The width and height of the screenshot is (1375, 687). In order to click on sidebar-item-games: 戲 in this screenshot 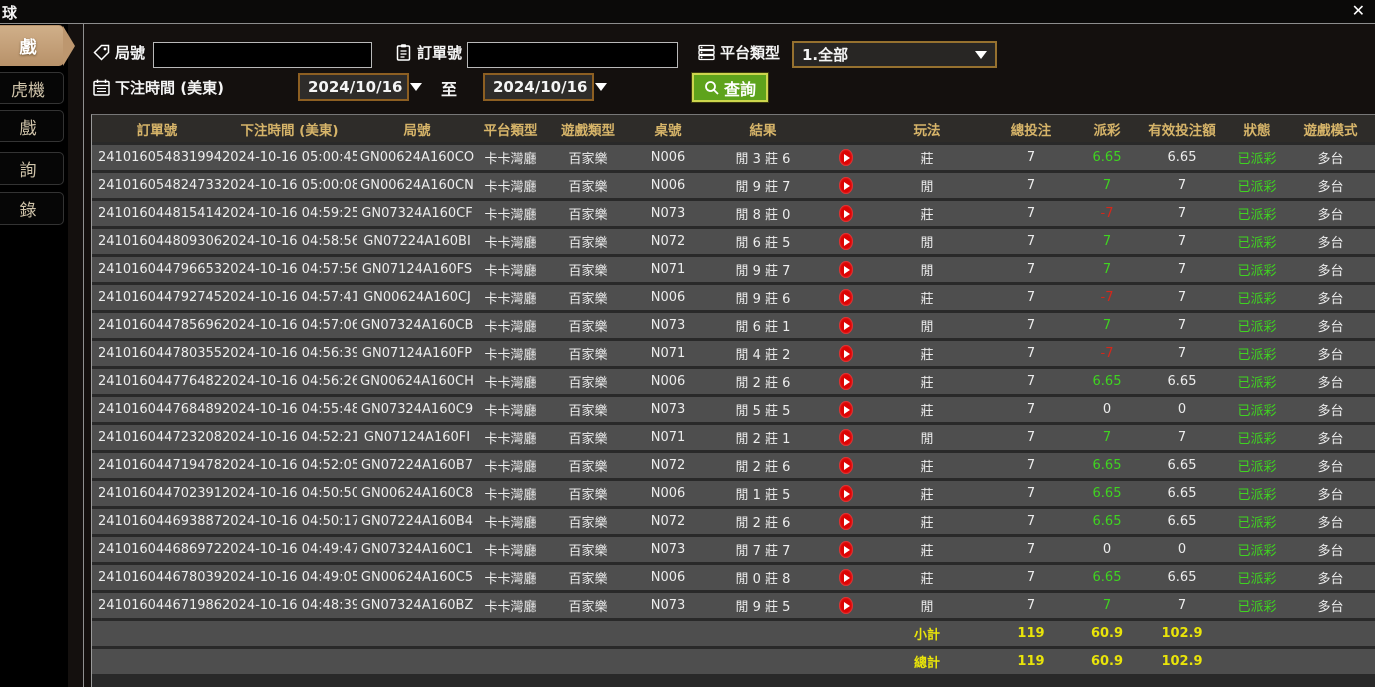, I will do `click(32, 126)`.